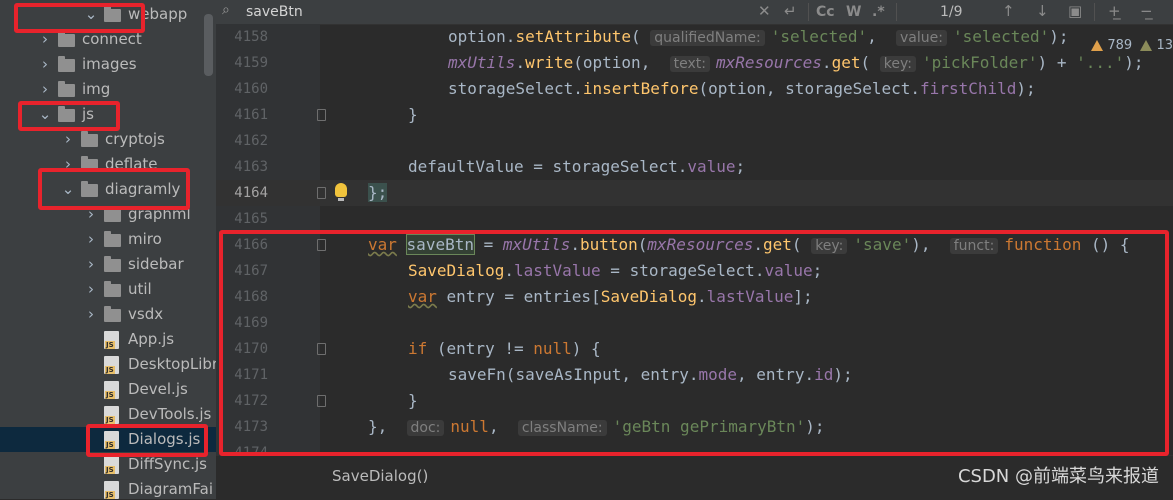 This screenshot has height=500, width=1173. I want to click on breadcrumb: SaveDialog(), so click(380, 476).